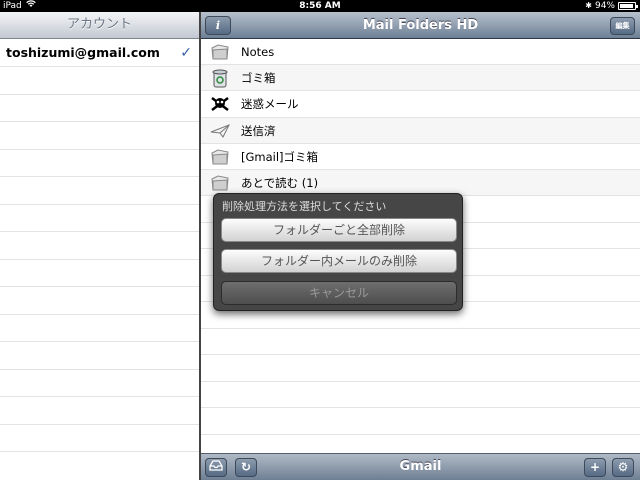 This screenshot has height=480, width=640. I want to click on folder-row-sent: 送信済, so click(420, 130).